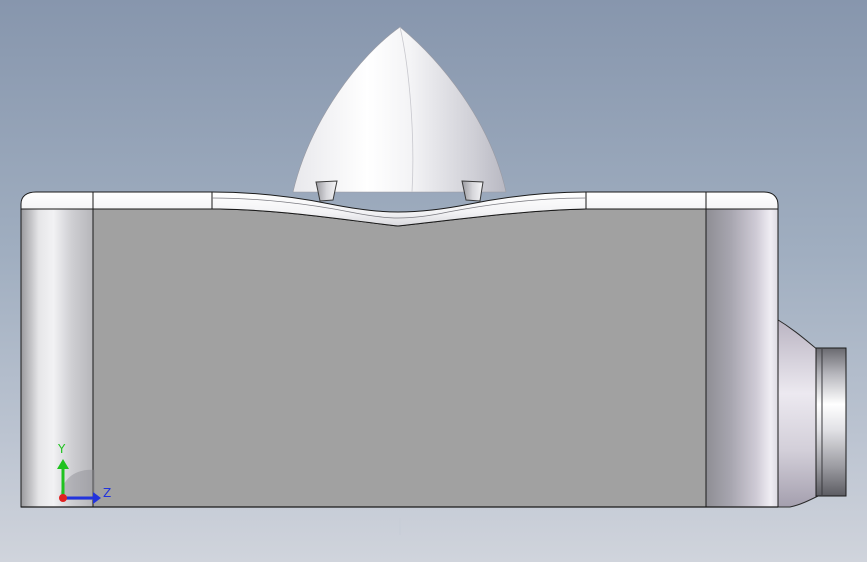  I want to click on triad-y-label: Y, so click(62, 449).